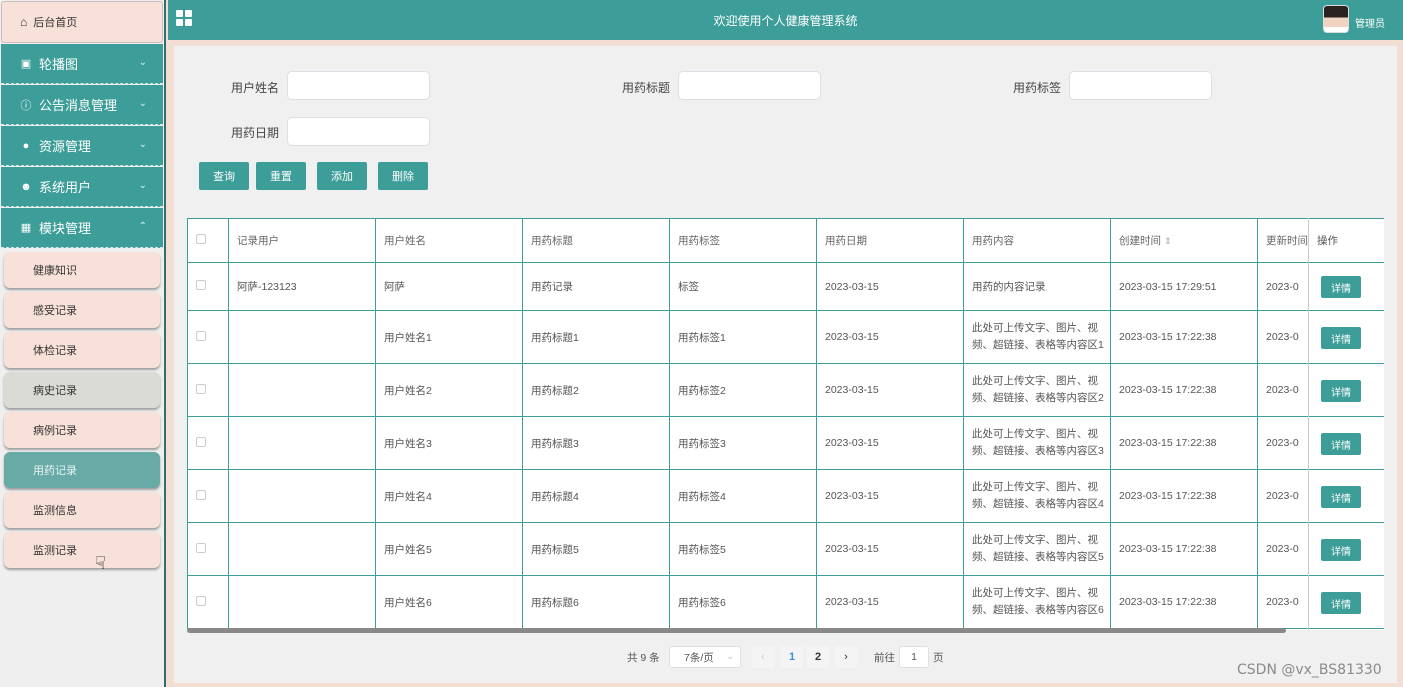 The height and width of the screenshot is (687, 1403). What do you see at coordinates (208, 240) in the screenshot?
I see `select-all-cell` at bounding box center [208, 240].